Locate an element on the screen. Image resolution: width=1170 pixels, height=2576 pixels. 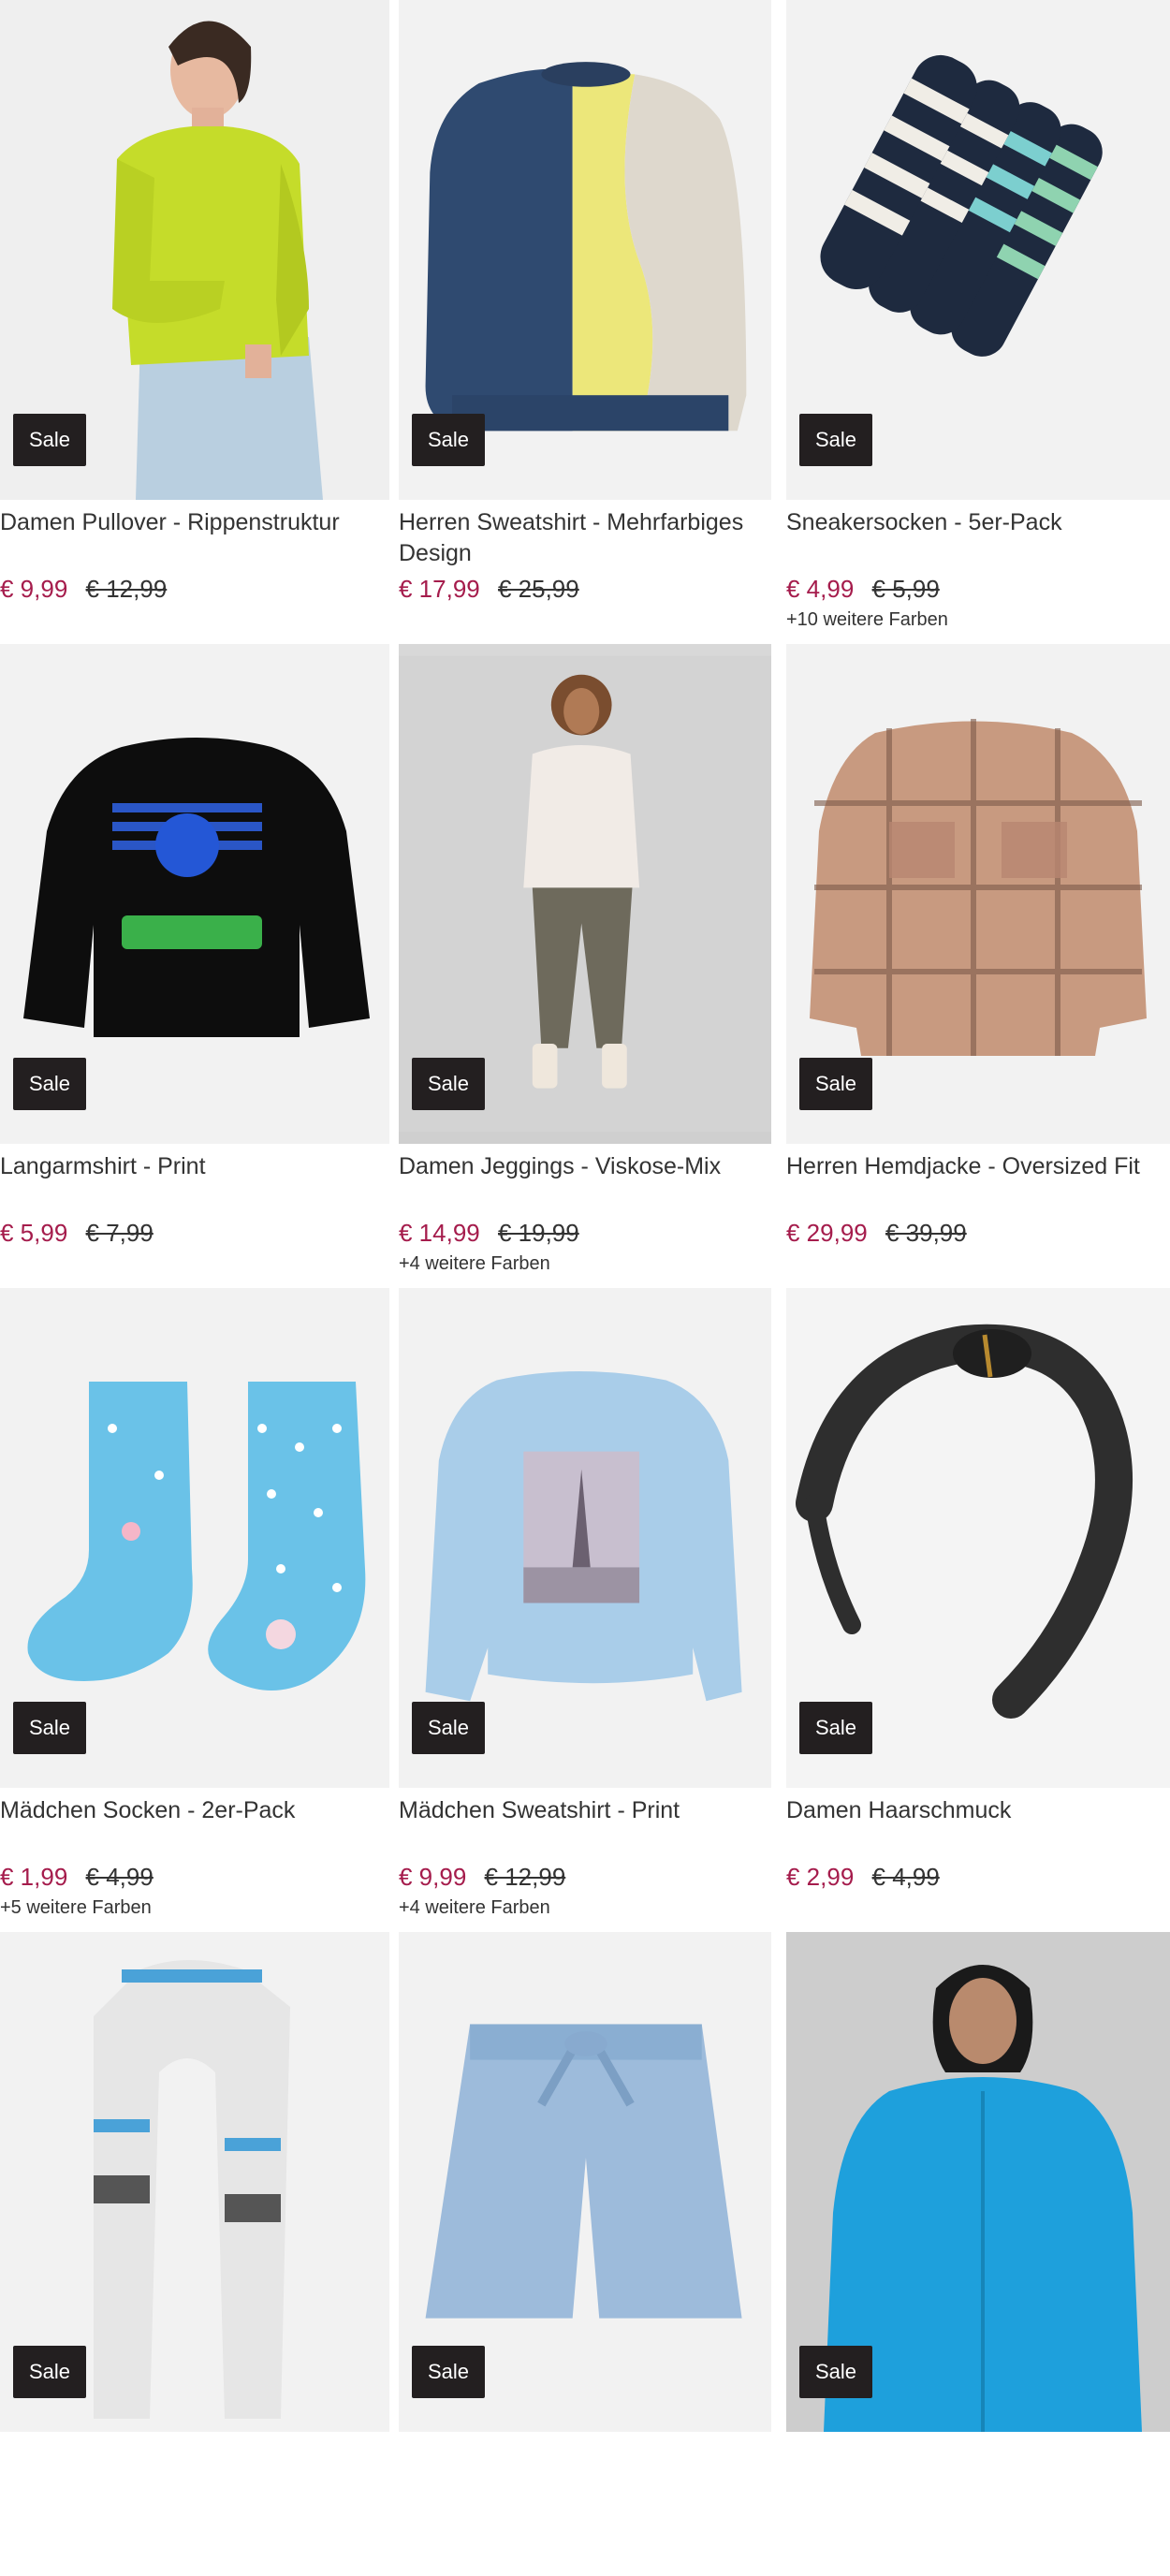
original-price: € 25,99 is located at coordinates (538, 589).